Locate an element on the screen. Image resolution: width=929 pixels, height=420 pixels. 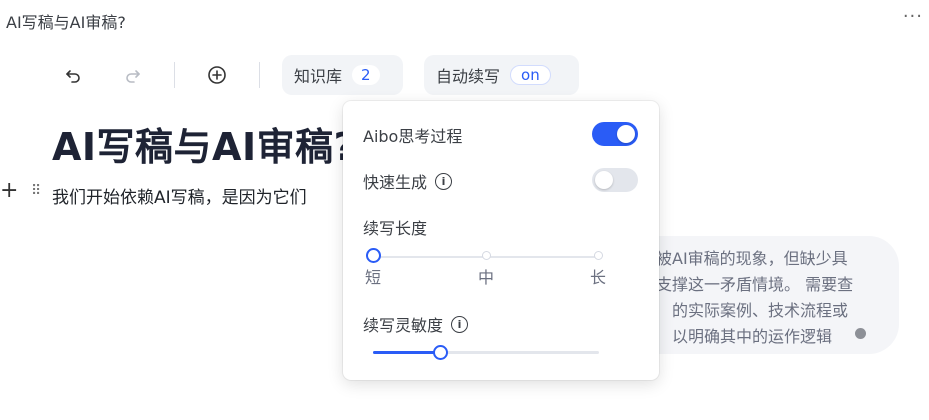
continue-length-text: 续写长度 is located at coordinates (395, 228).